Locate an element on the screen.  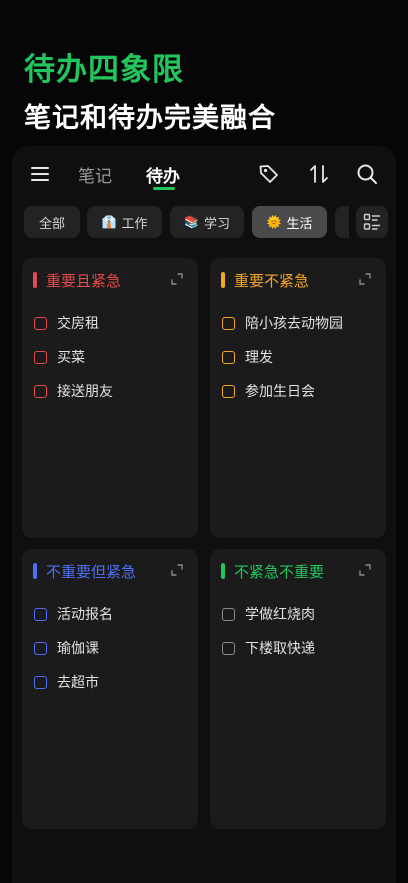
filter-chip-label: 全部 is located at coordinates (51, 224).